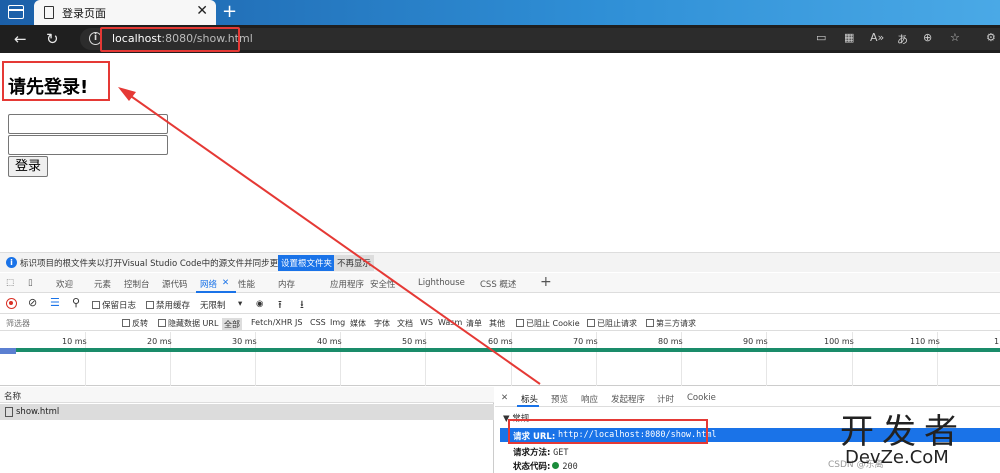 The height and width of the screenshot is (473, 1000). What do you see at coordinates (414, 341) in the screenshot?
I see `tick-label: 50 ms` at bounding box center [414, 341].